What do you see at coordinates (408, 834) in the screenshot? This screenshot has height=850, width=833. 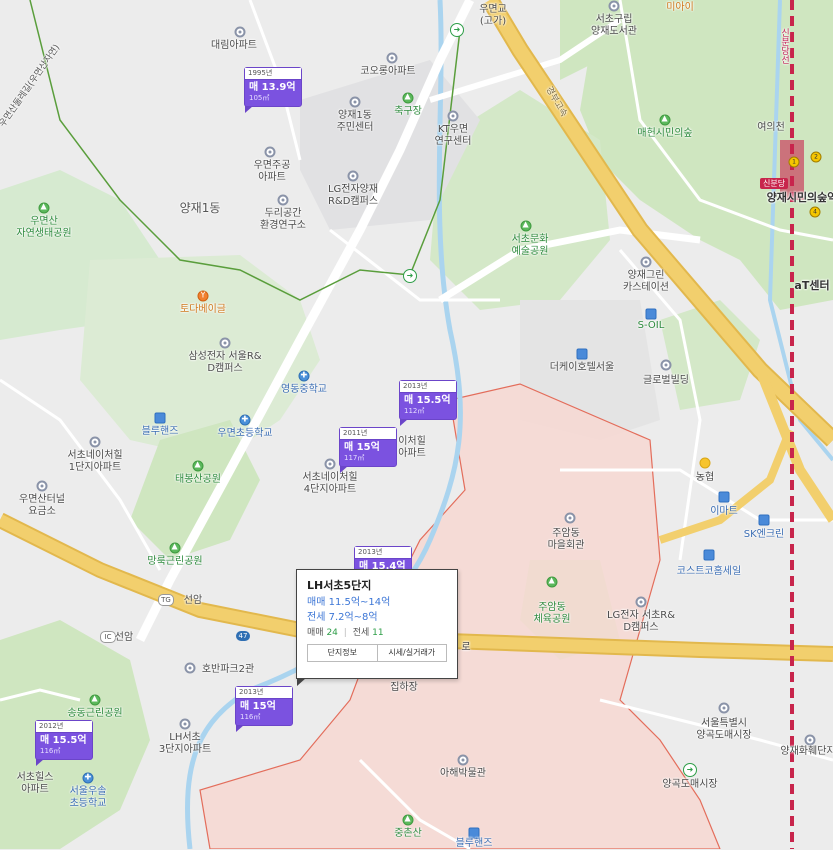 I see `poi-label: 중촌산` at bounding box center [408, 834].